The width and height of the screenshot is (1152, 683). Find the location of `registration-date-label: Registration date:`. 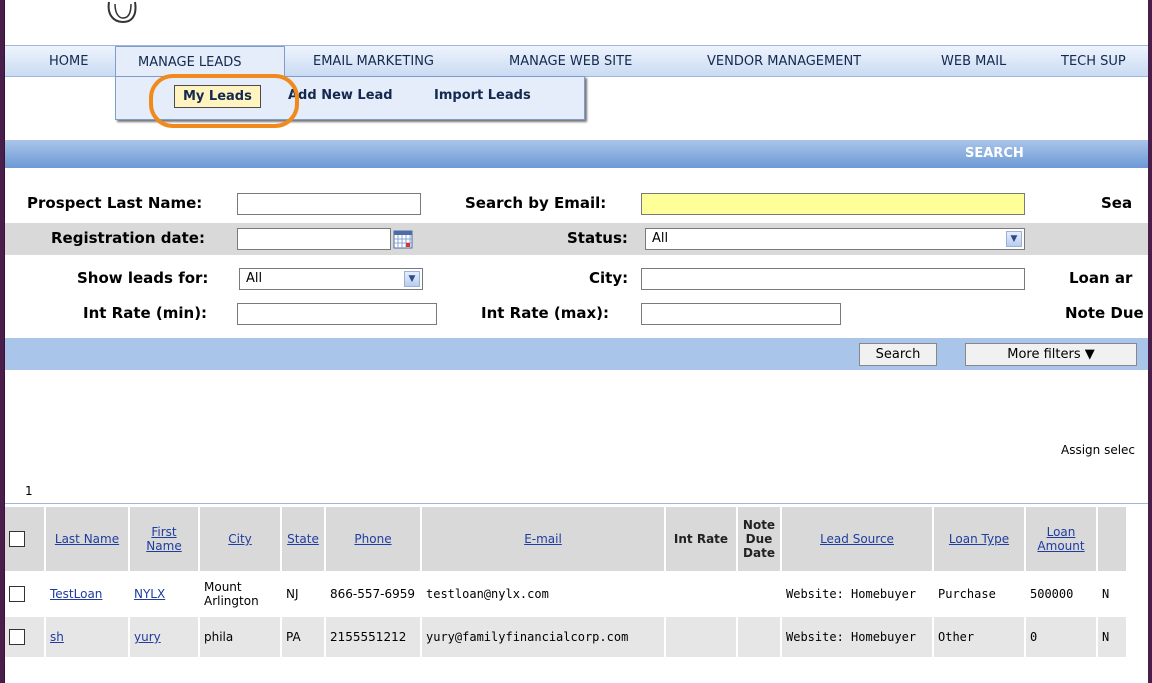

registration-date-label: Registration date: is located at coordinates (128, 238).